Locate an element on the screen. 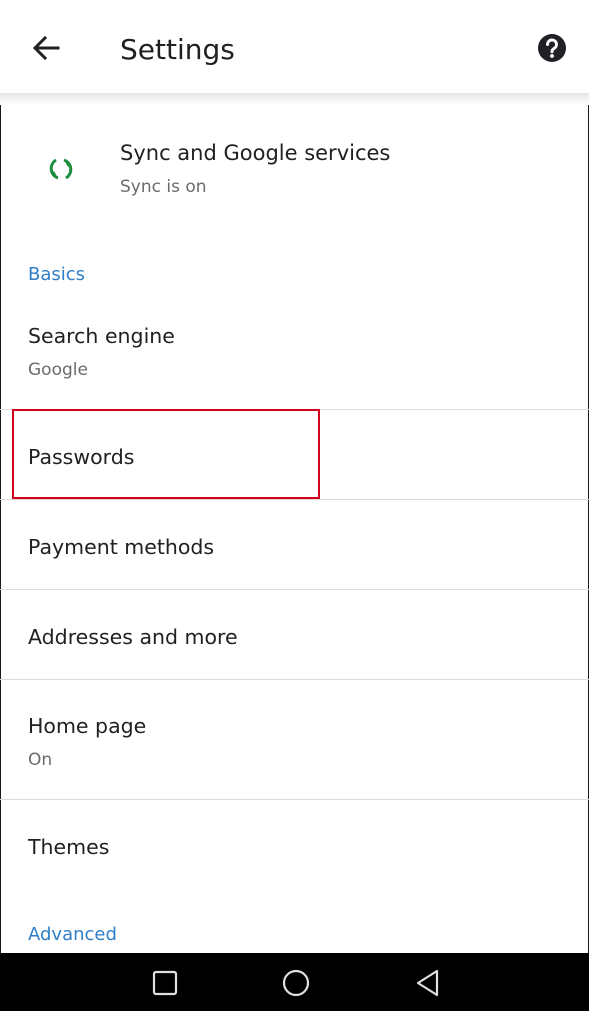 Image resolution: width=589 pixels, height=1011 pixels. system-nav-bar is located at coordinates (294, 982).